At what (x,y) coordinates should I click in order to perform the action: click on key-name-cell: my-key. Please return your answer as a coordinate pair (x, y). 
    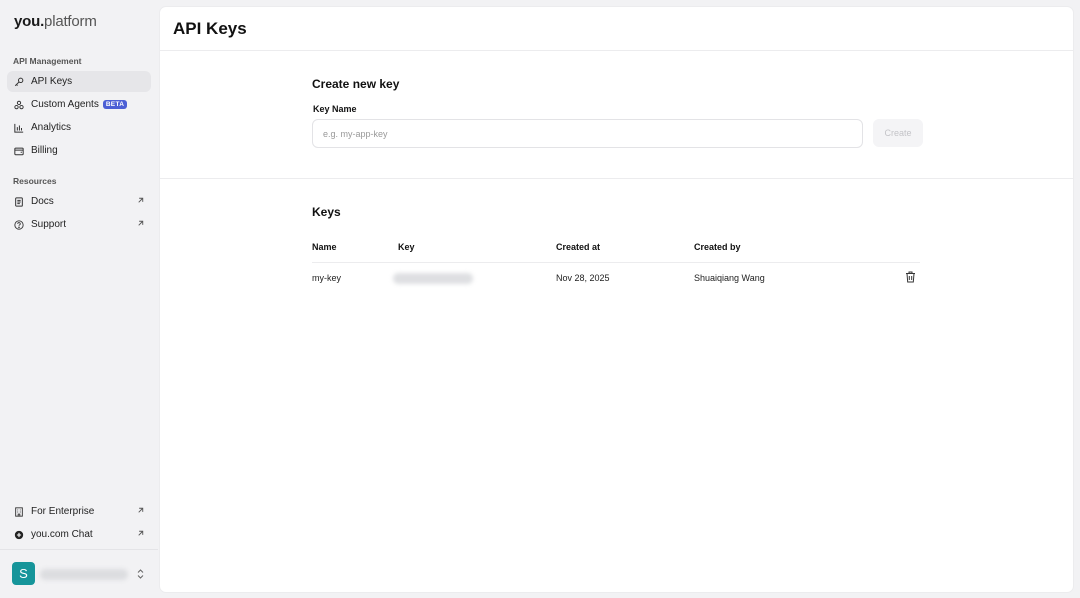
    Looking at the image, I should click on (326, 278).